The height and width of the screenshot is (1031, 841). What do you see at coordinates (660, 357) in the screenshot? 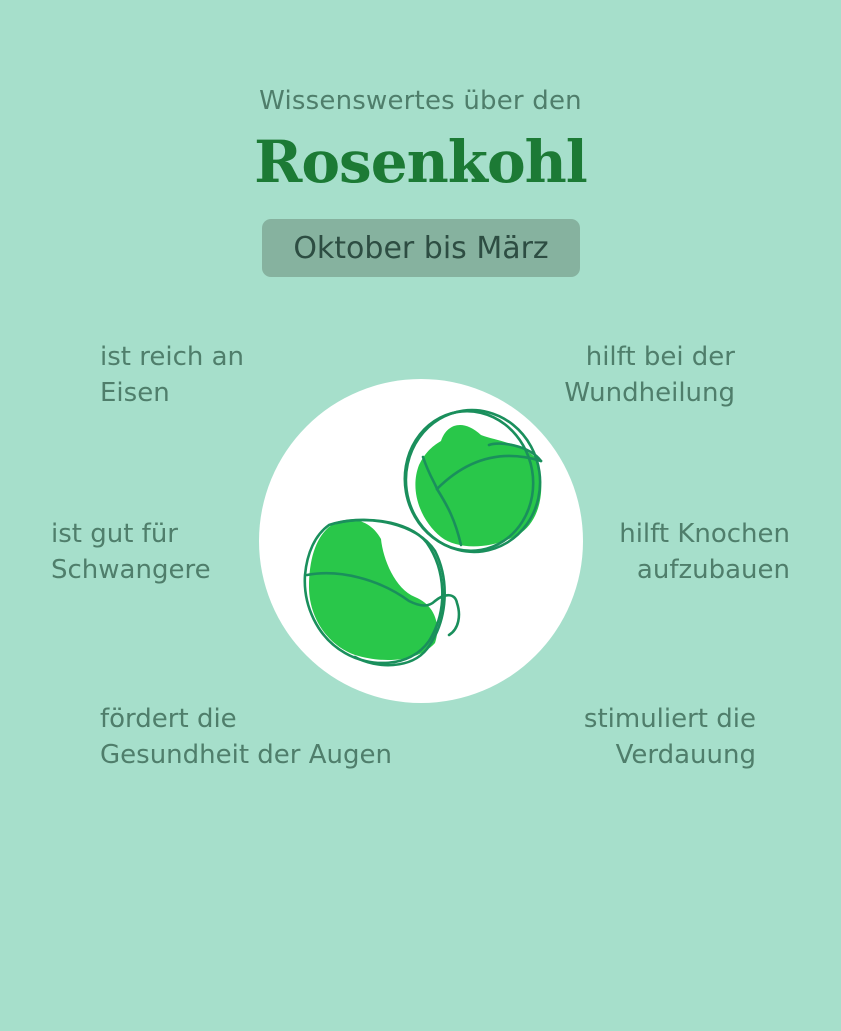
I see `fact-line: hilft bei der` at bounding box center [660, 357].